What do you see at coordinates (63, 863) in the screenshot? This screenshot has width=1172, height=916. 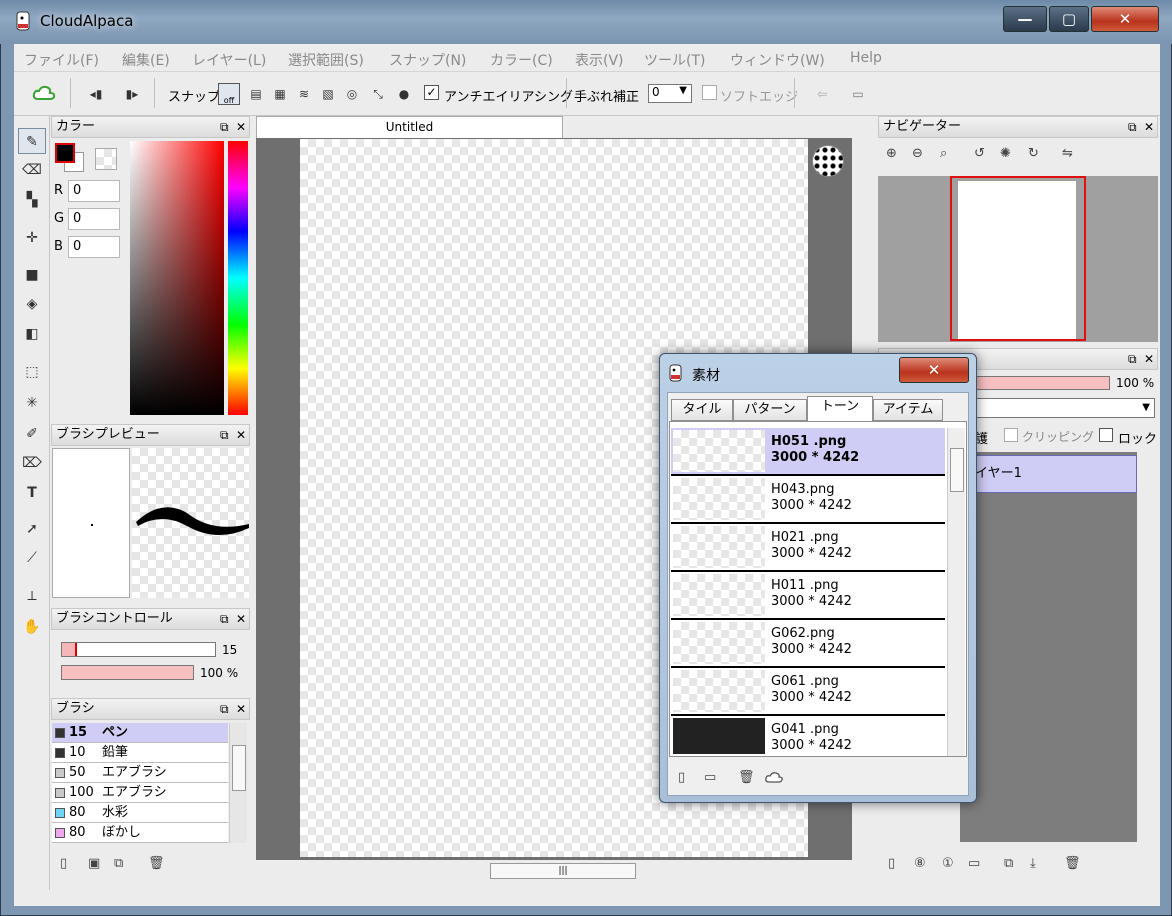 I see `new-brush-icon: ▯` at bounding box center [63, 863].